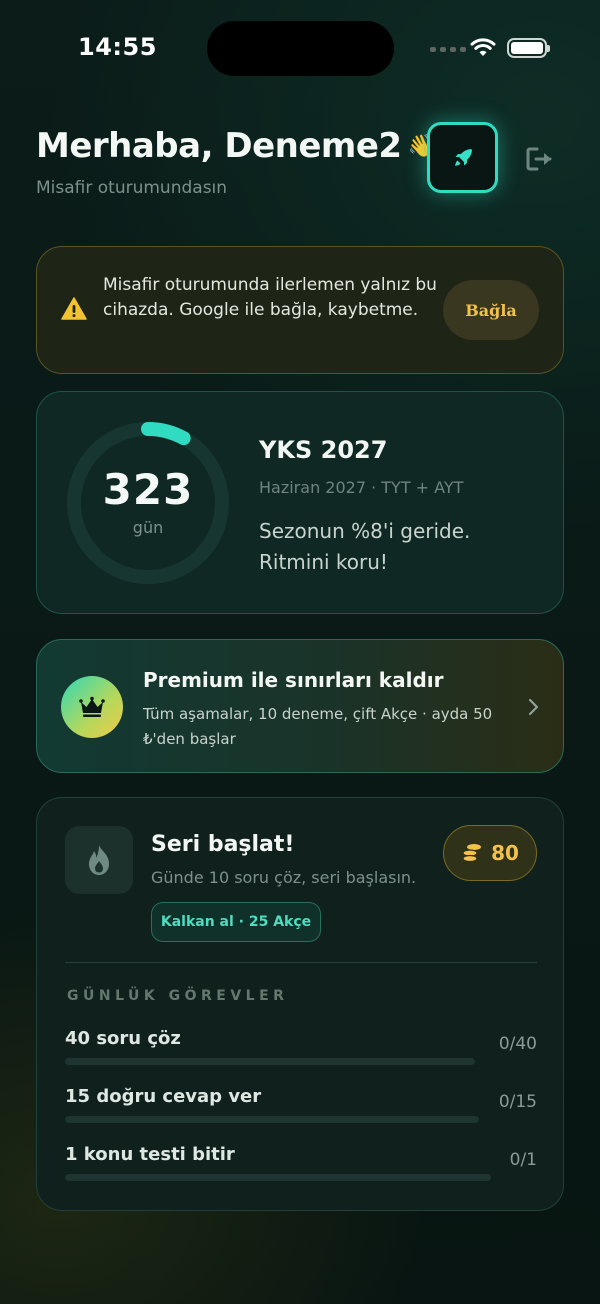  I want to click on task-label: 1 konu testi bitir, so click(150, 1154).